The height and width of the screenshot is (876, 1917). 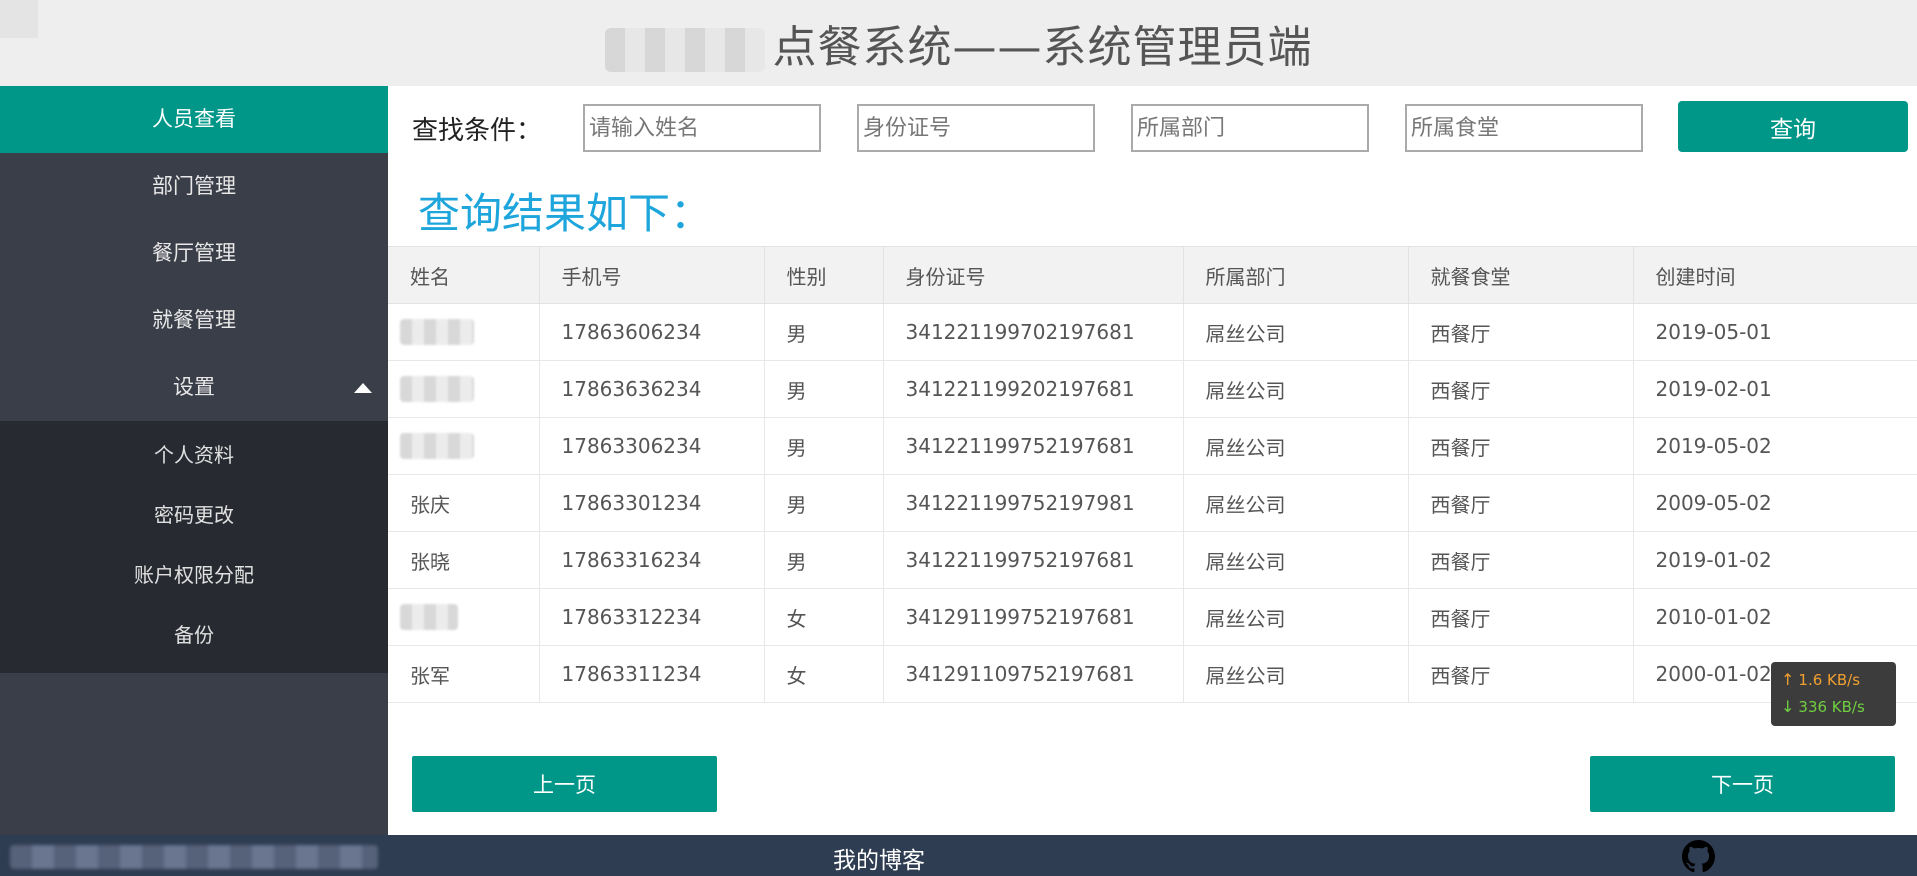 I want to click on submenu-item-change-password: 密码更改, so click(x=194, y=515).